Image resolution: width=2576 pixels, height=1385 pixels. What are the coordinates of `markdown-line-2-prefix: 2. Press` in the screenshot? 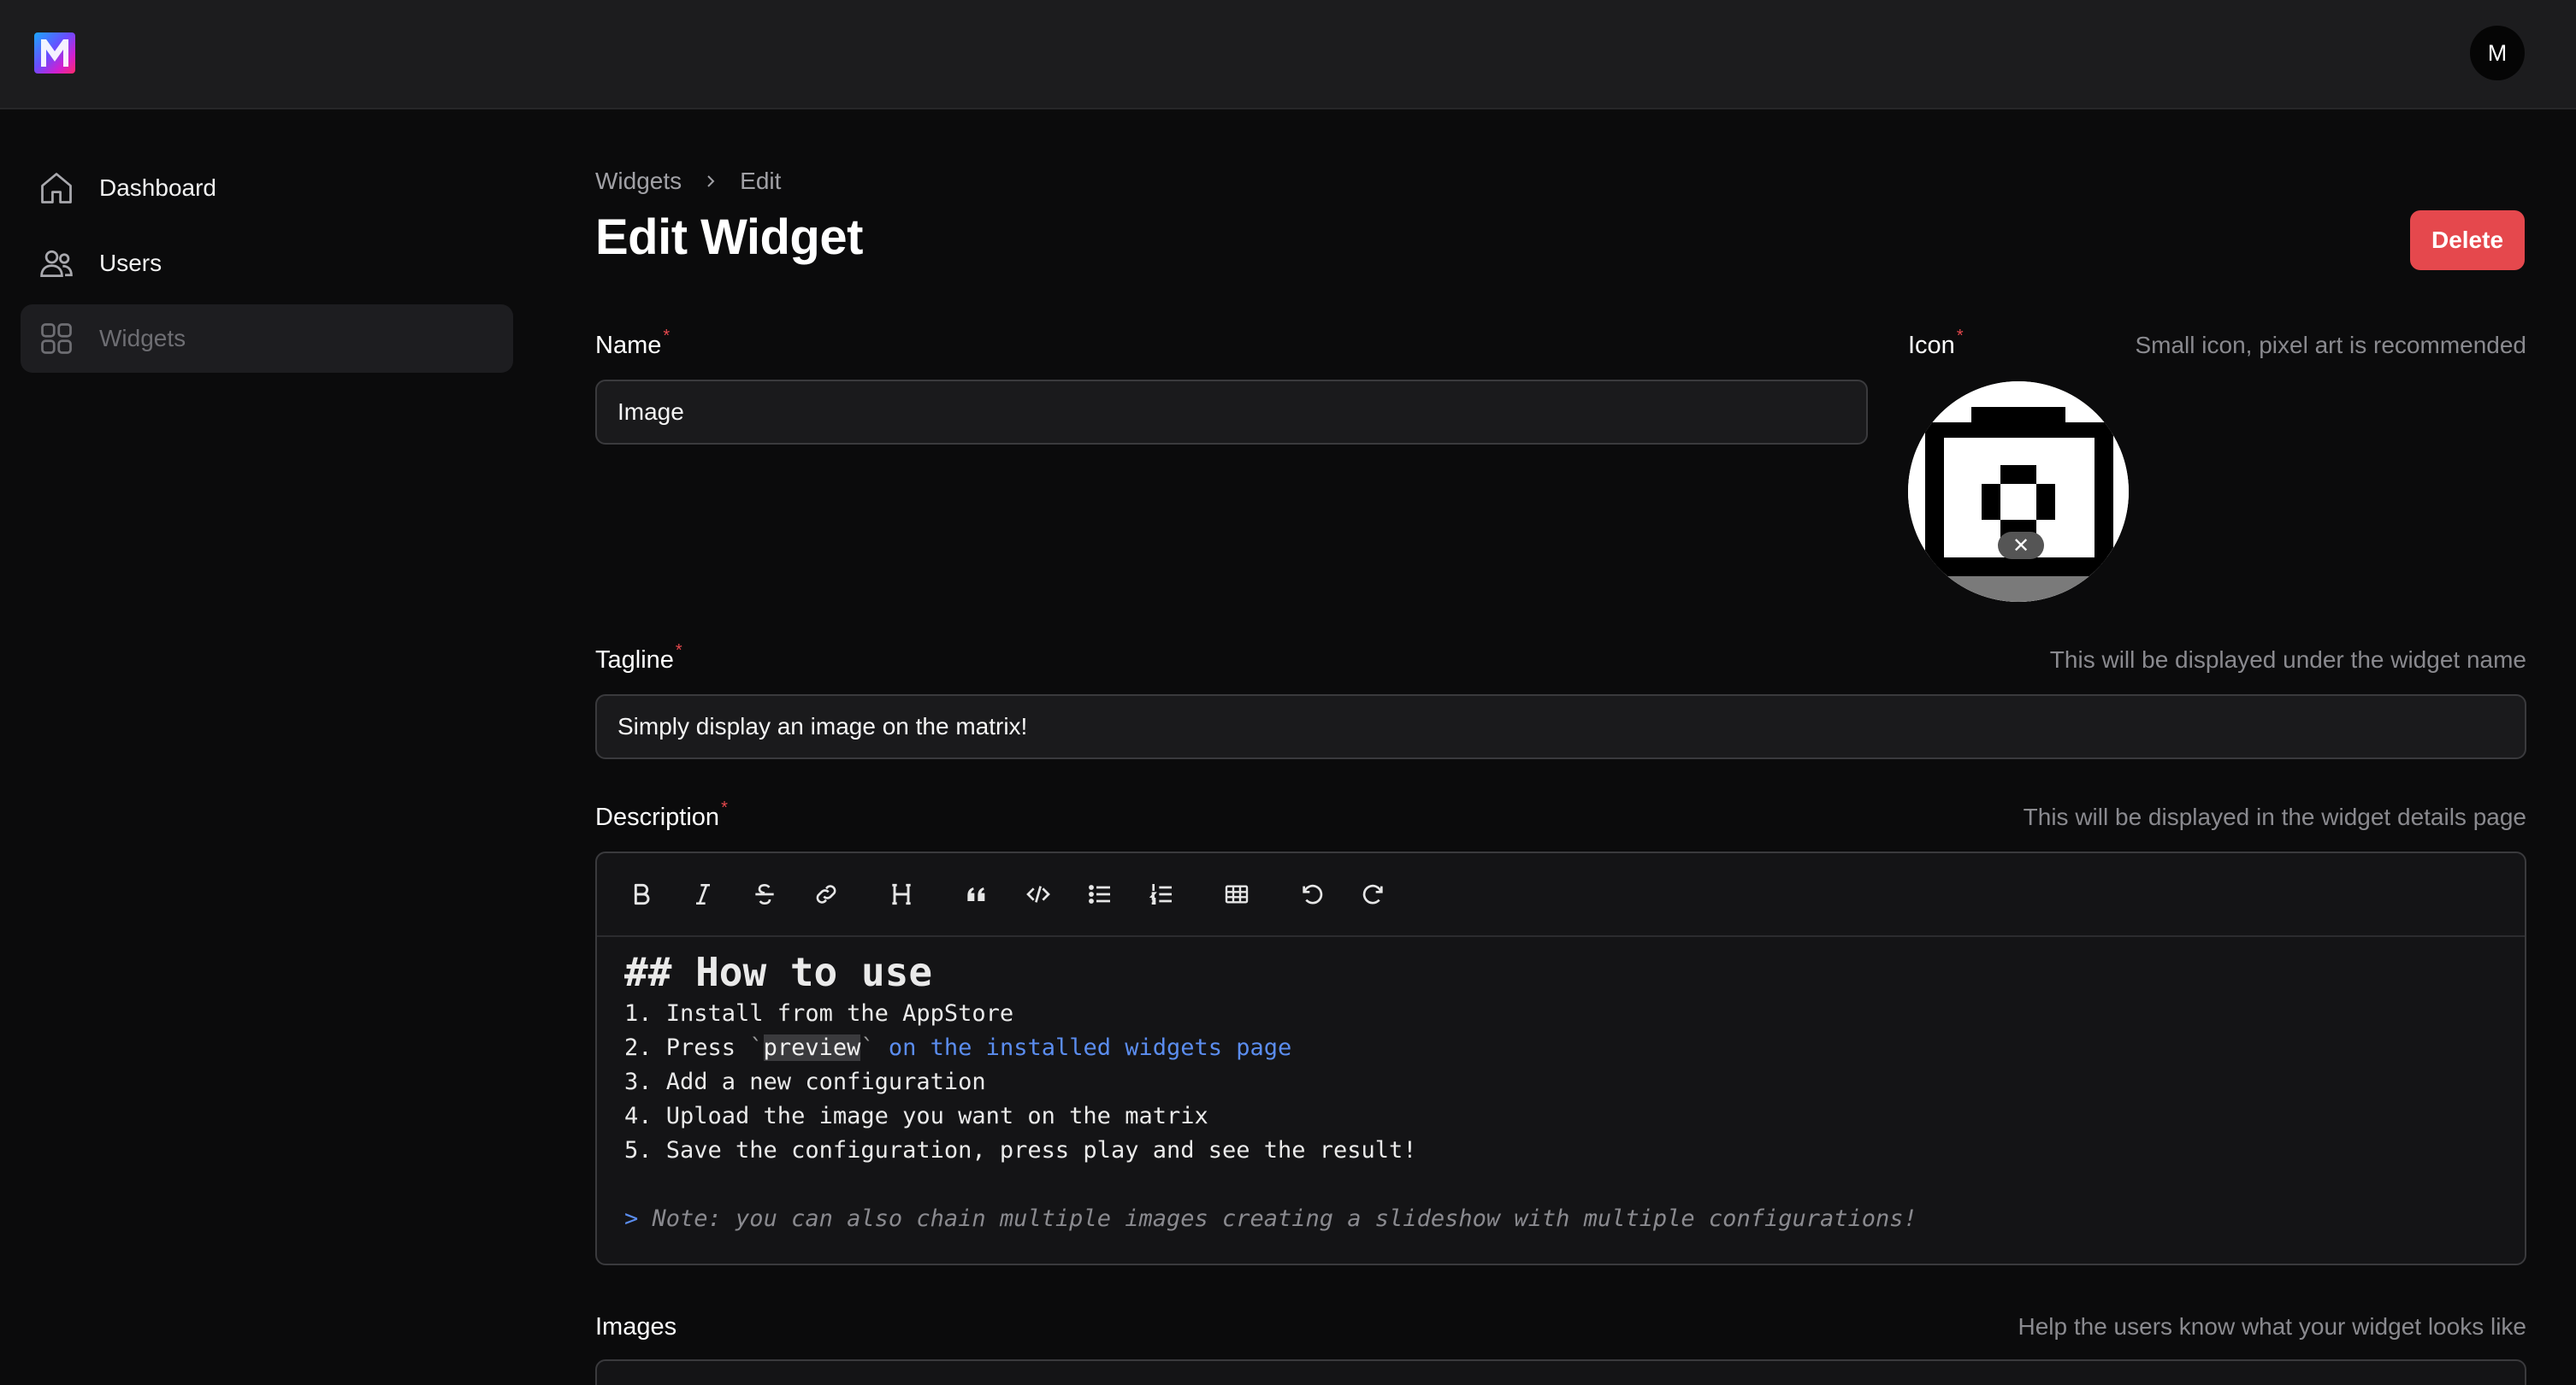 It's located at (687, 1047).